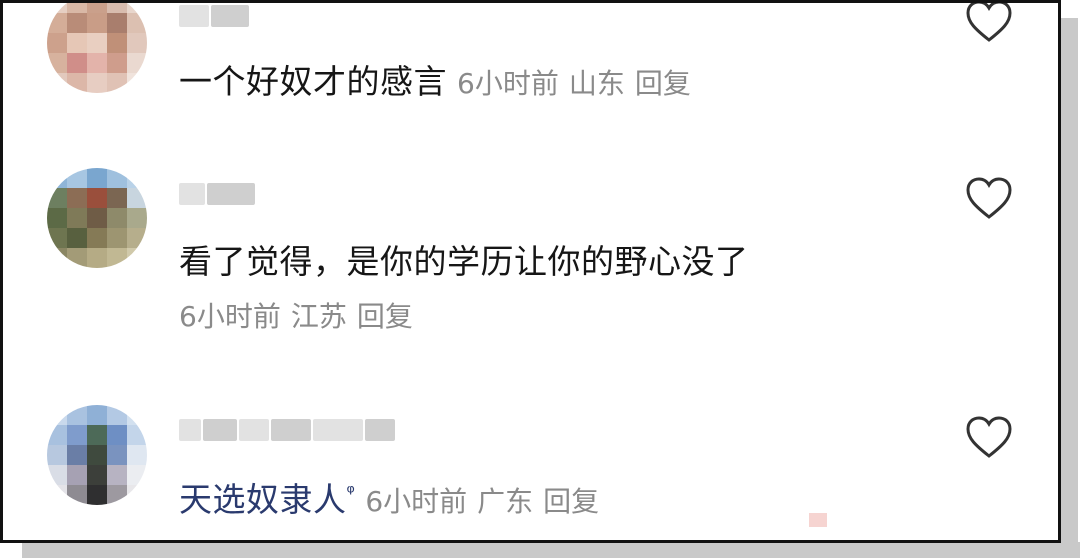 Image resolution: width=1080 pixels, height=560 pixels. I want to click on comment-text: 一个好奴才的感言 6小时前 山东 回复, so click(435, 79).